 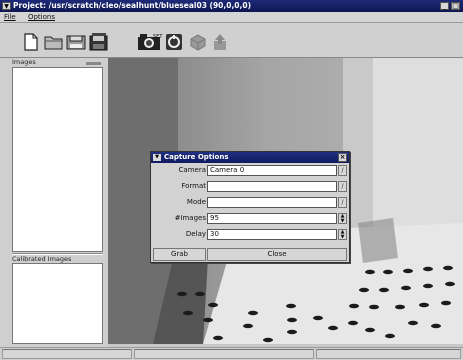 I want to click on format-select, so click(x=272, y=186).